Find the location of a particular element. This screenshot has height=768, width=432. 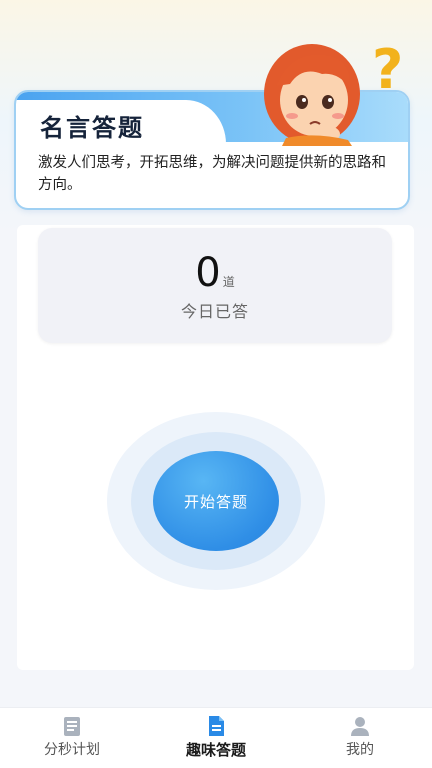

nav-label-quiz: 趣味答题 is located at coordinates (215, 750).